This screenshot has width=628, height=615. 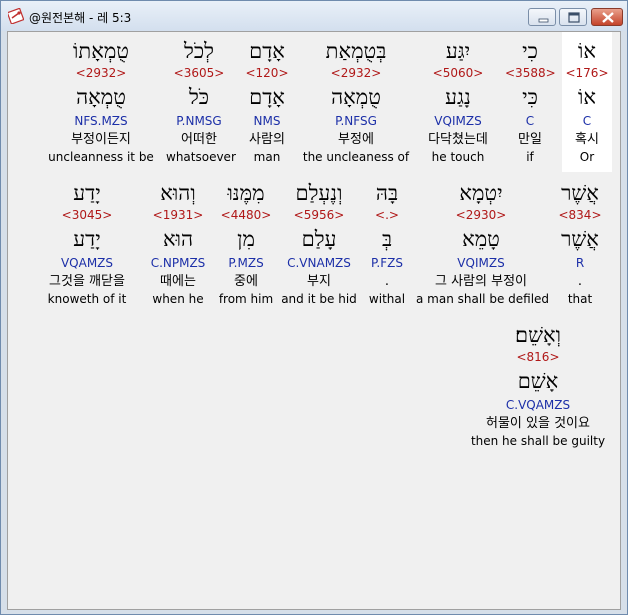 What do you see at coordinates (87, 239) in the screenshot?
I see `hebrew-lemma: יָדַע` at bounding box center [87, 239].